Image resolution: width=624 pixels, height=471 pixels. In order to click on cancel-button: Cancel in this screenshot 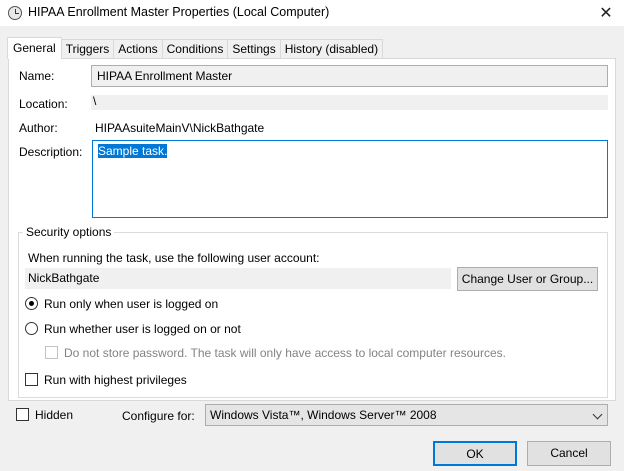, I will do `click(569, 453)`.